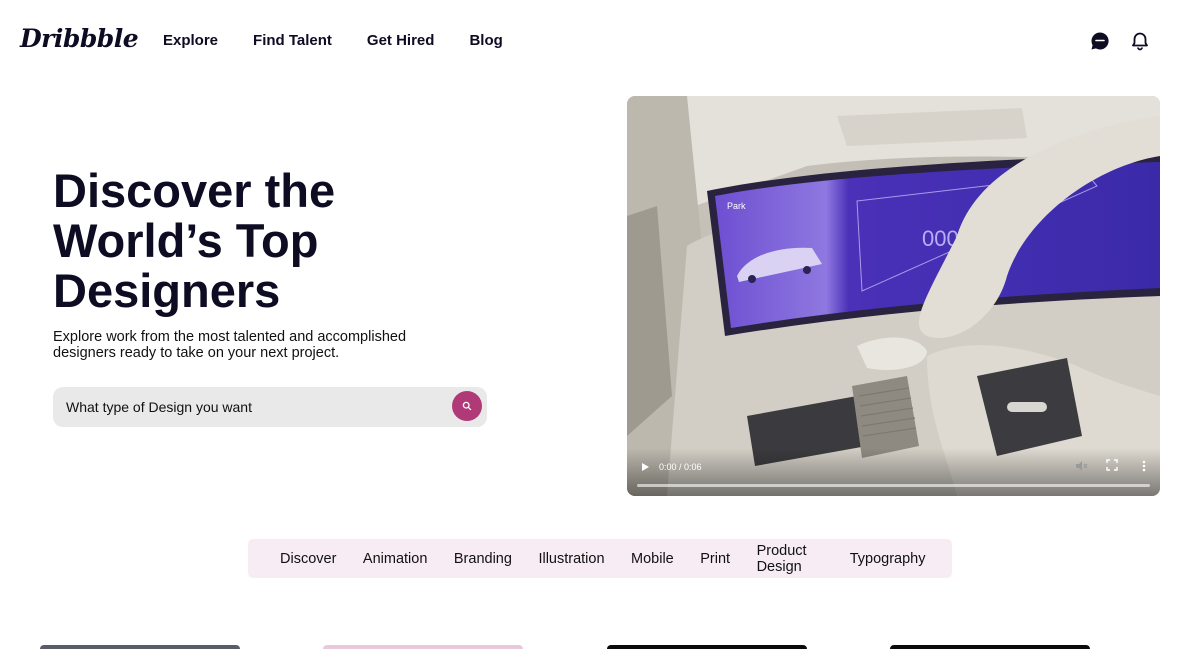 The height and width of the screenshot is (649, 1200). I want to click on play-icon, so click(645, 467).